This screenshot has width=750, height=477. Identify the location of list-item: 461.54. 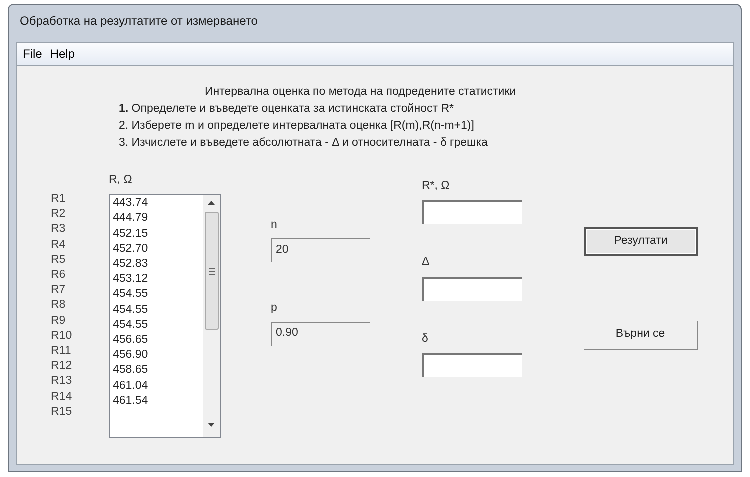
(158, 402).